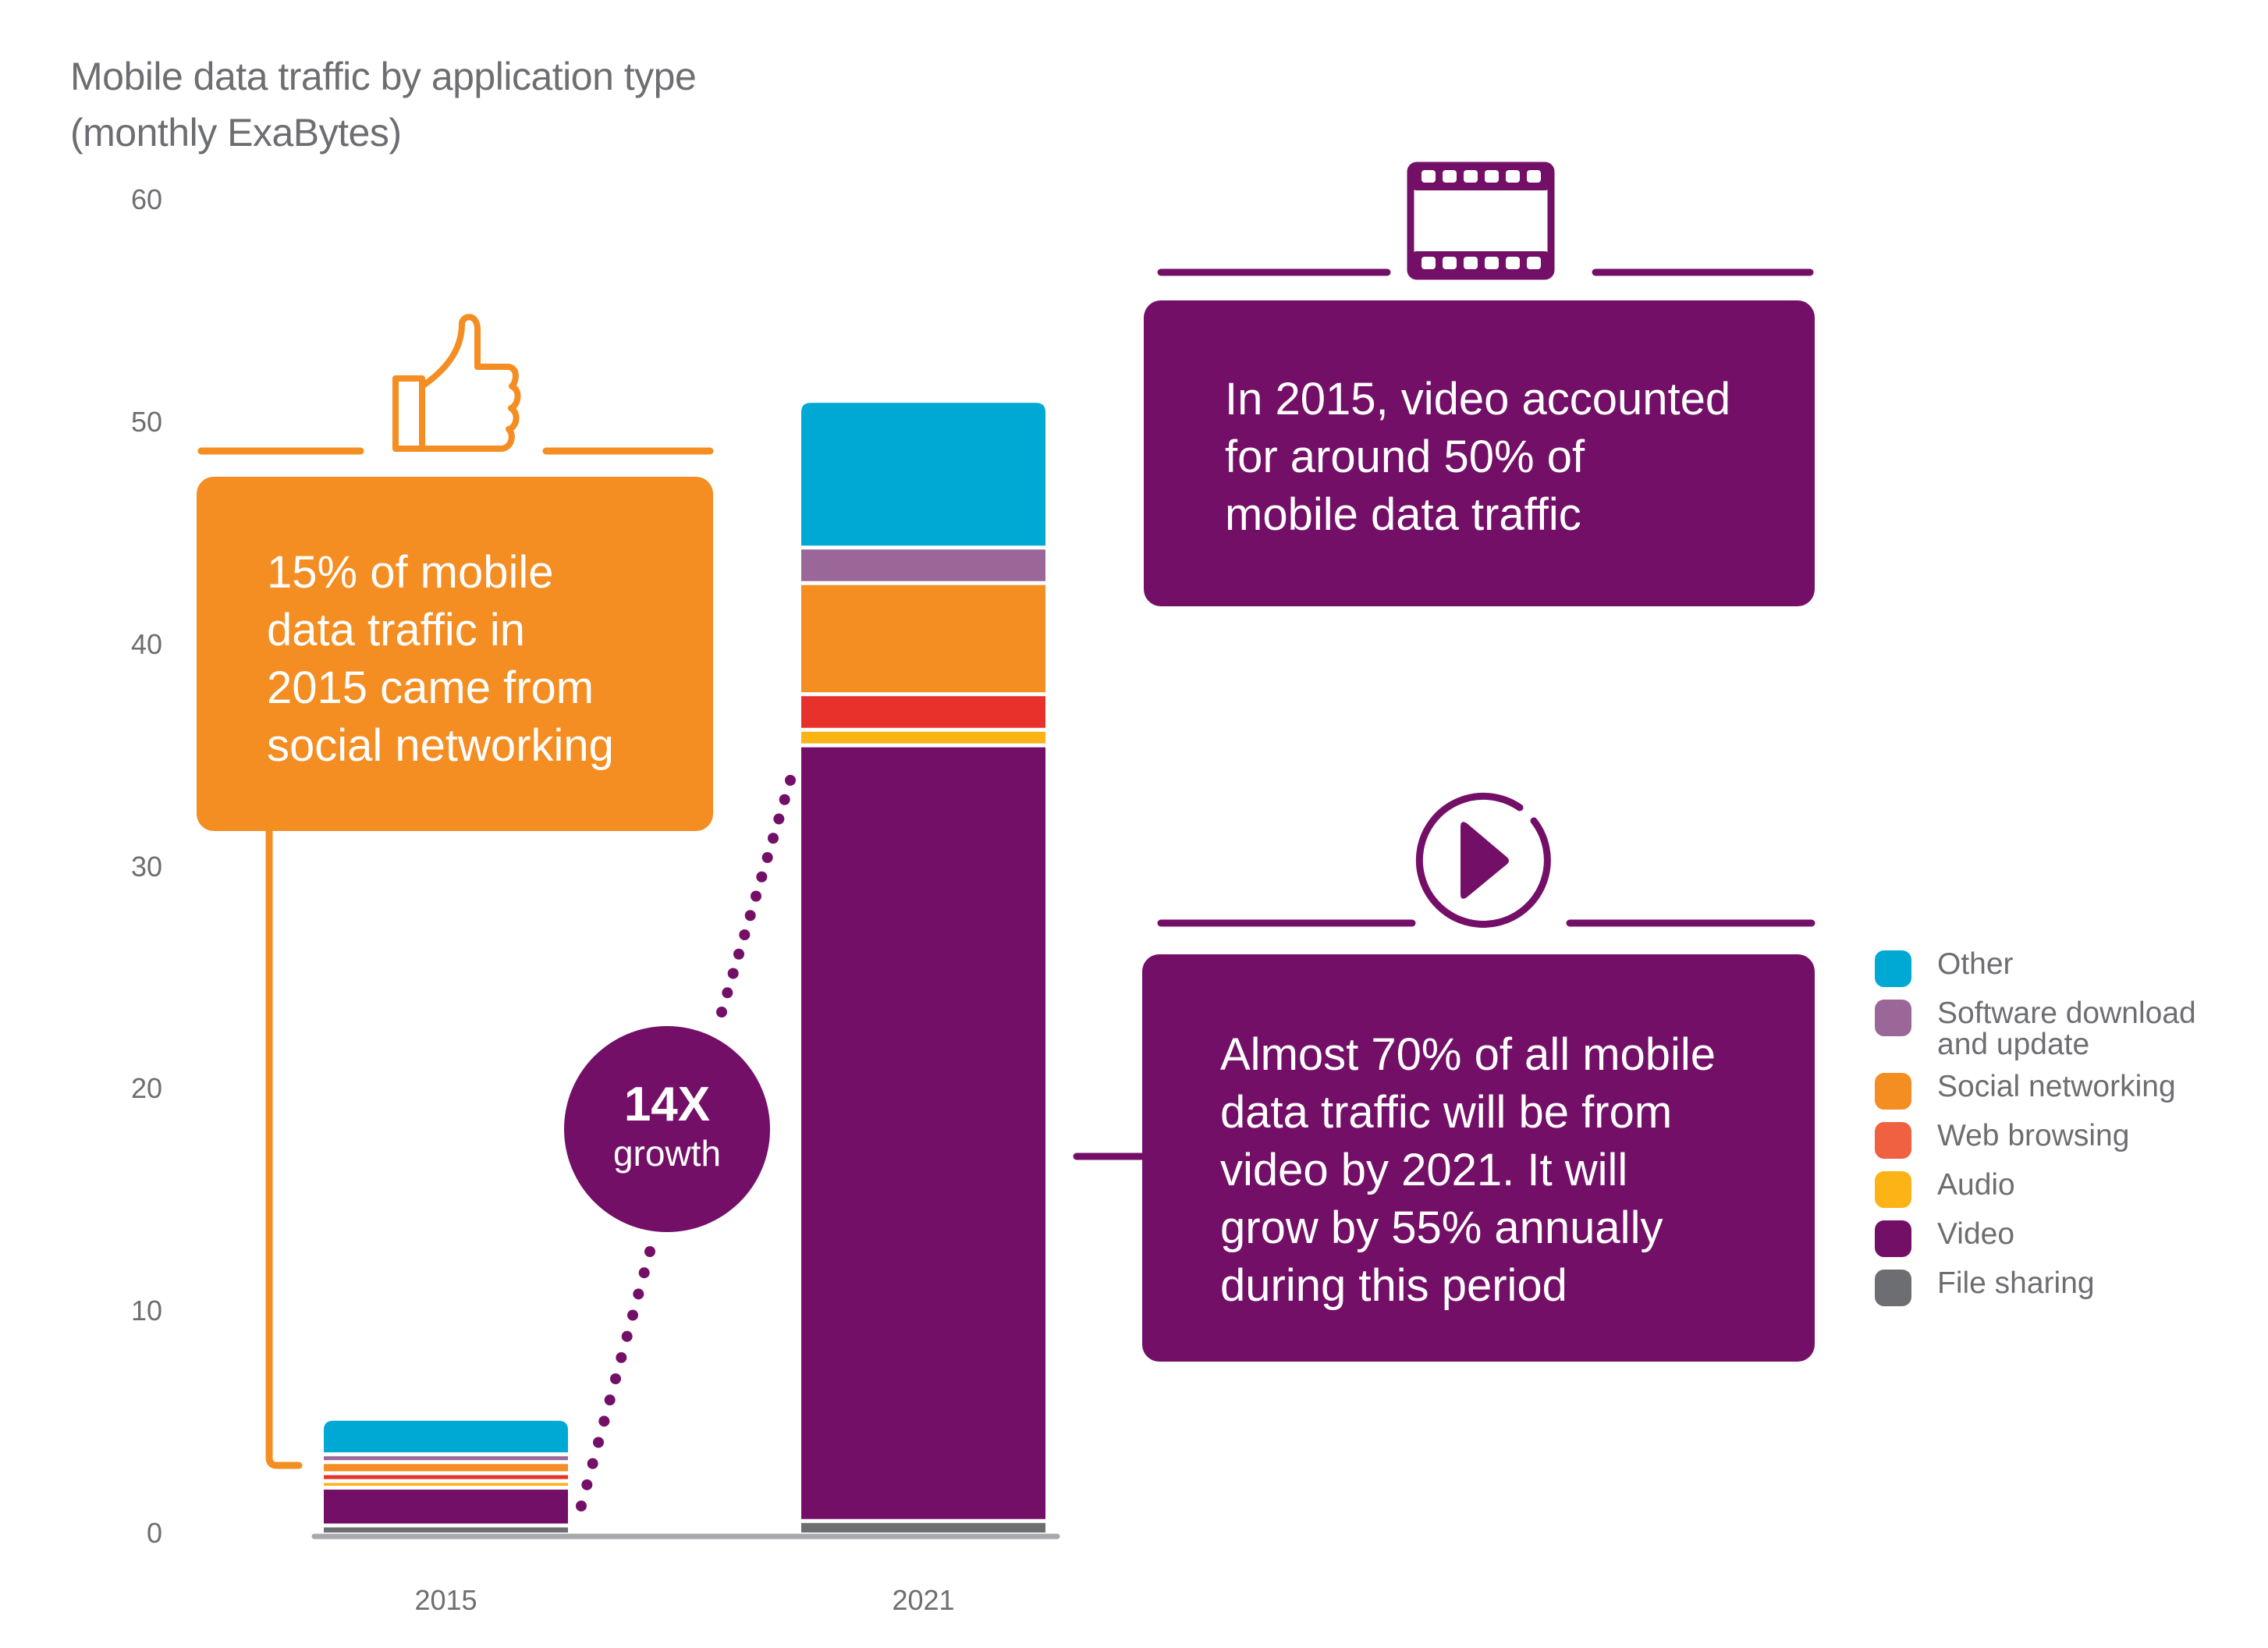 Image resolution: width=2268 pixels, height=1648 pixels. I want to click on bar-segment-other-2015, so click(446, 1436).